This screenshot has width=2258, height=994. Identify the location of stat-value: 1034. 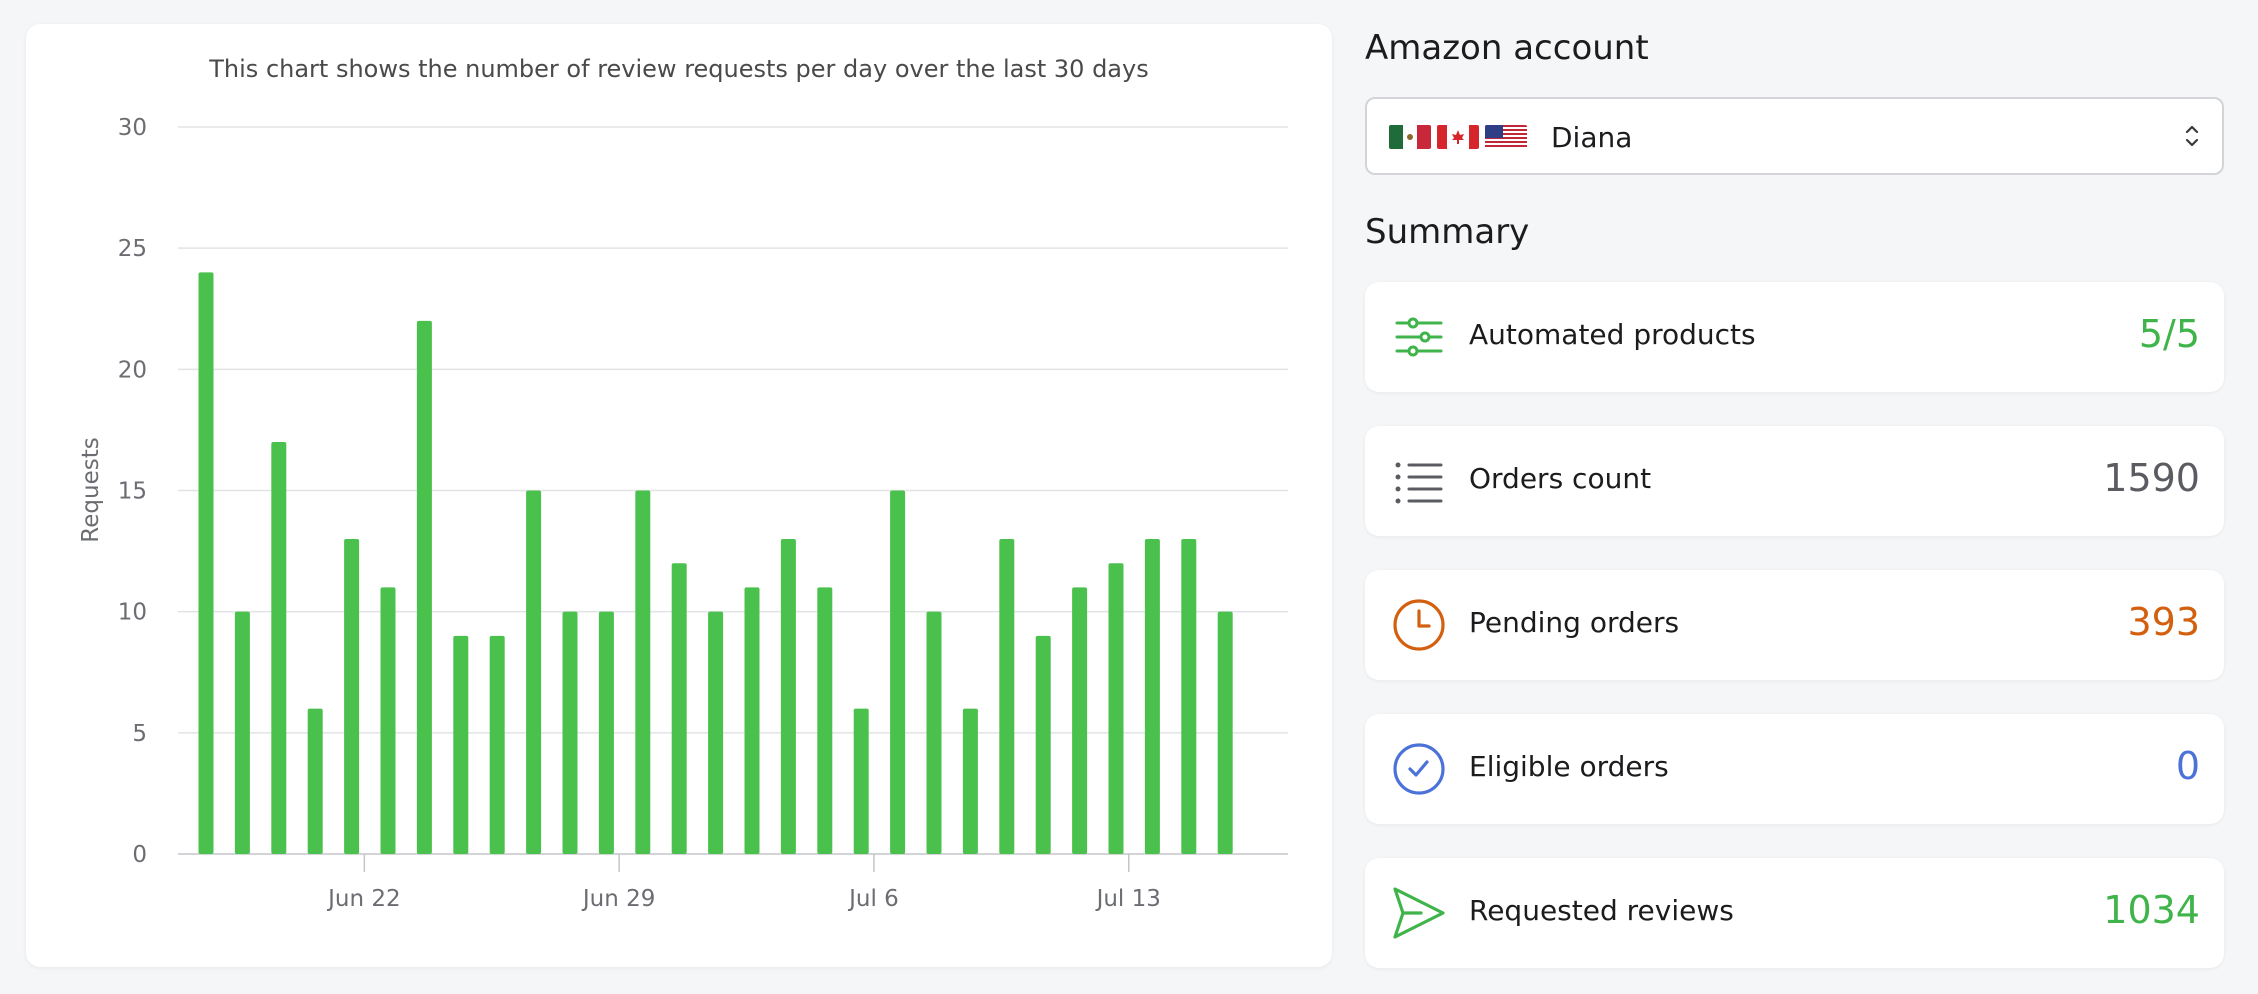
(2151, 910).